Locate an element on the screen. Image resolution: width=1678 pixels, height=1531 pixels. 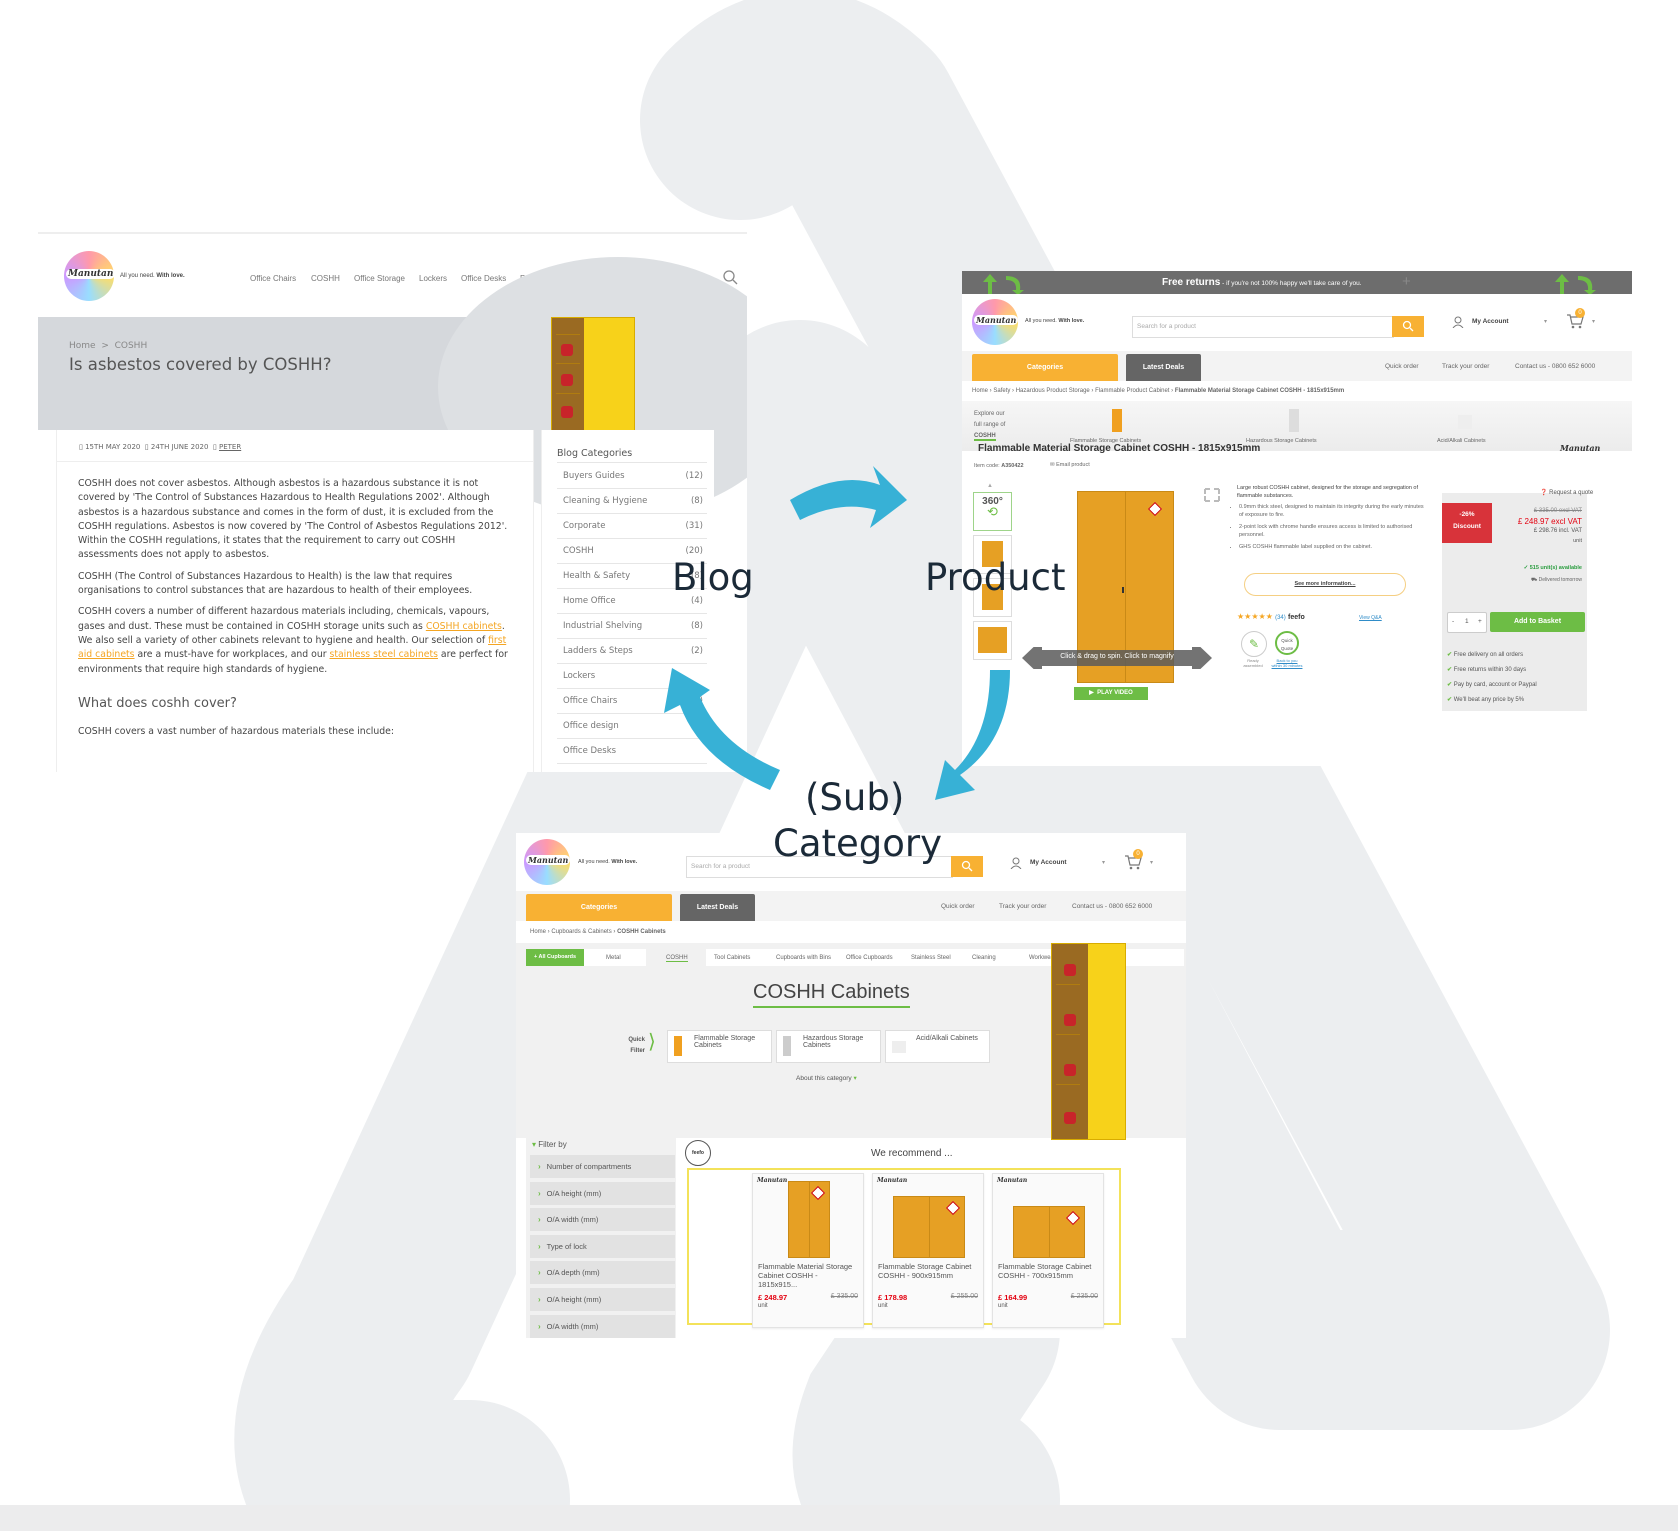
label-sub: (Sub) is located at coordinates (855, 797).